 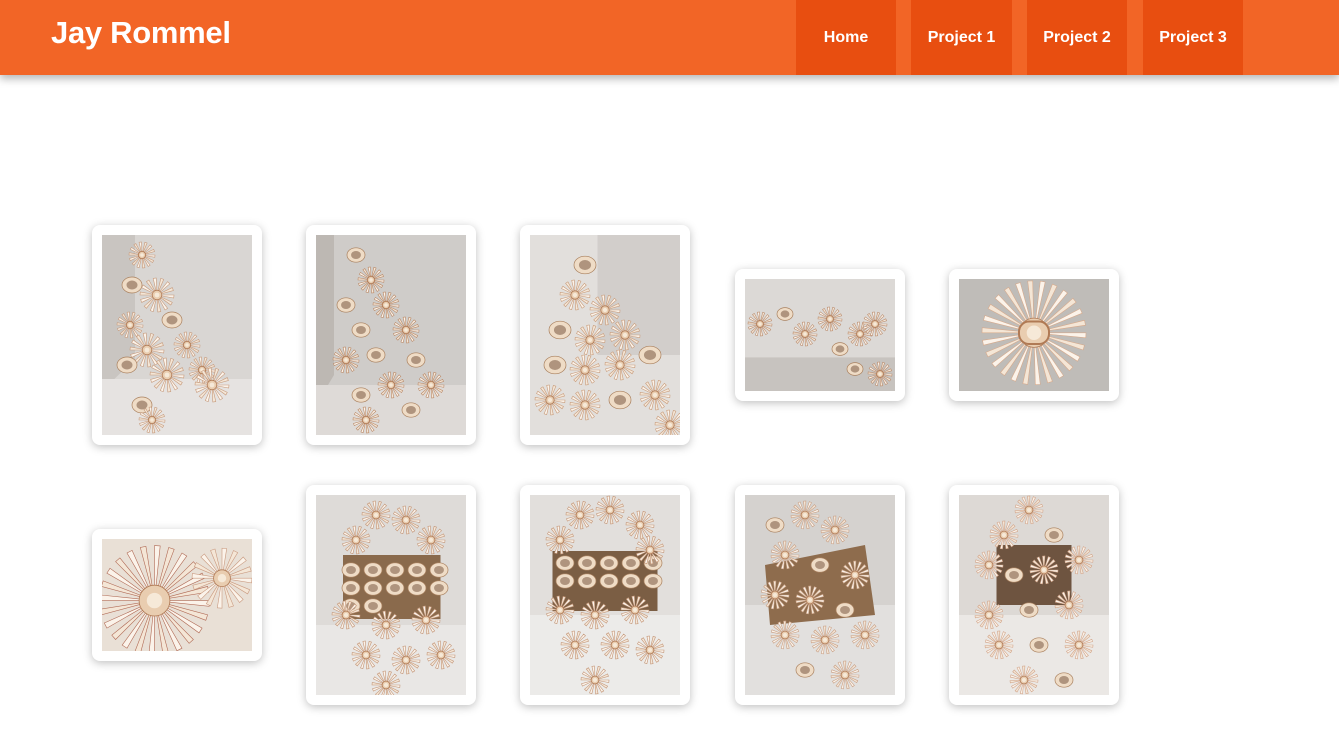 What do you see at coordinates (846, 37) in the screenshot?
I see `nav-home: Home` at bounding box center [846, 37].